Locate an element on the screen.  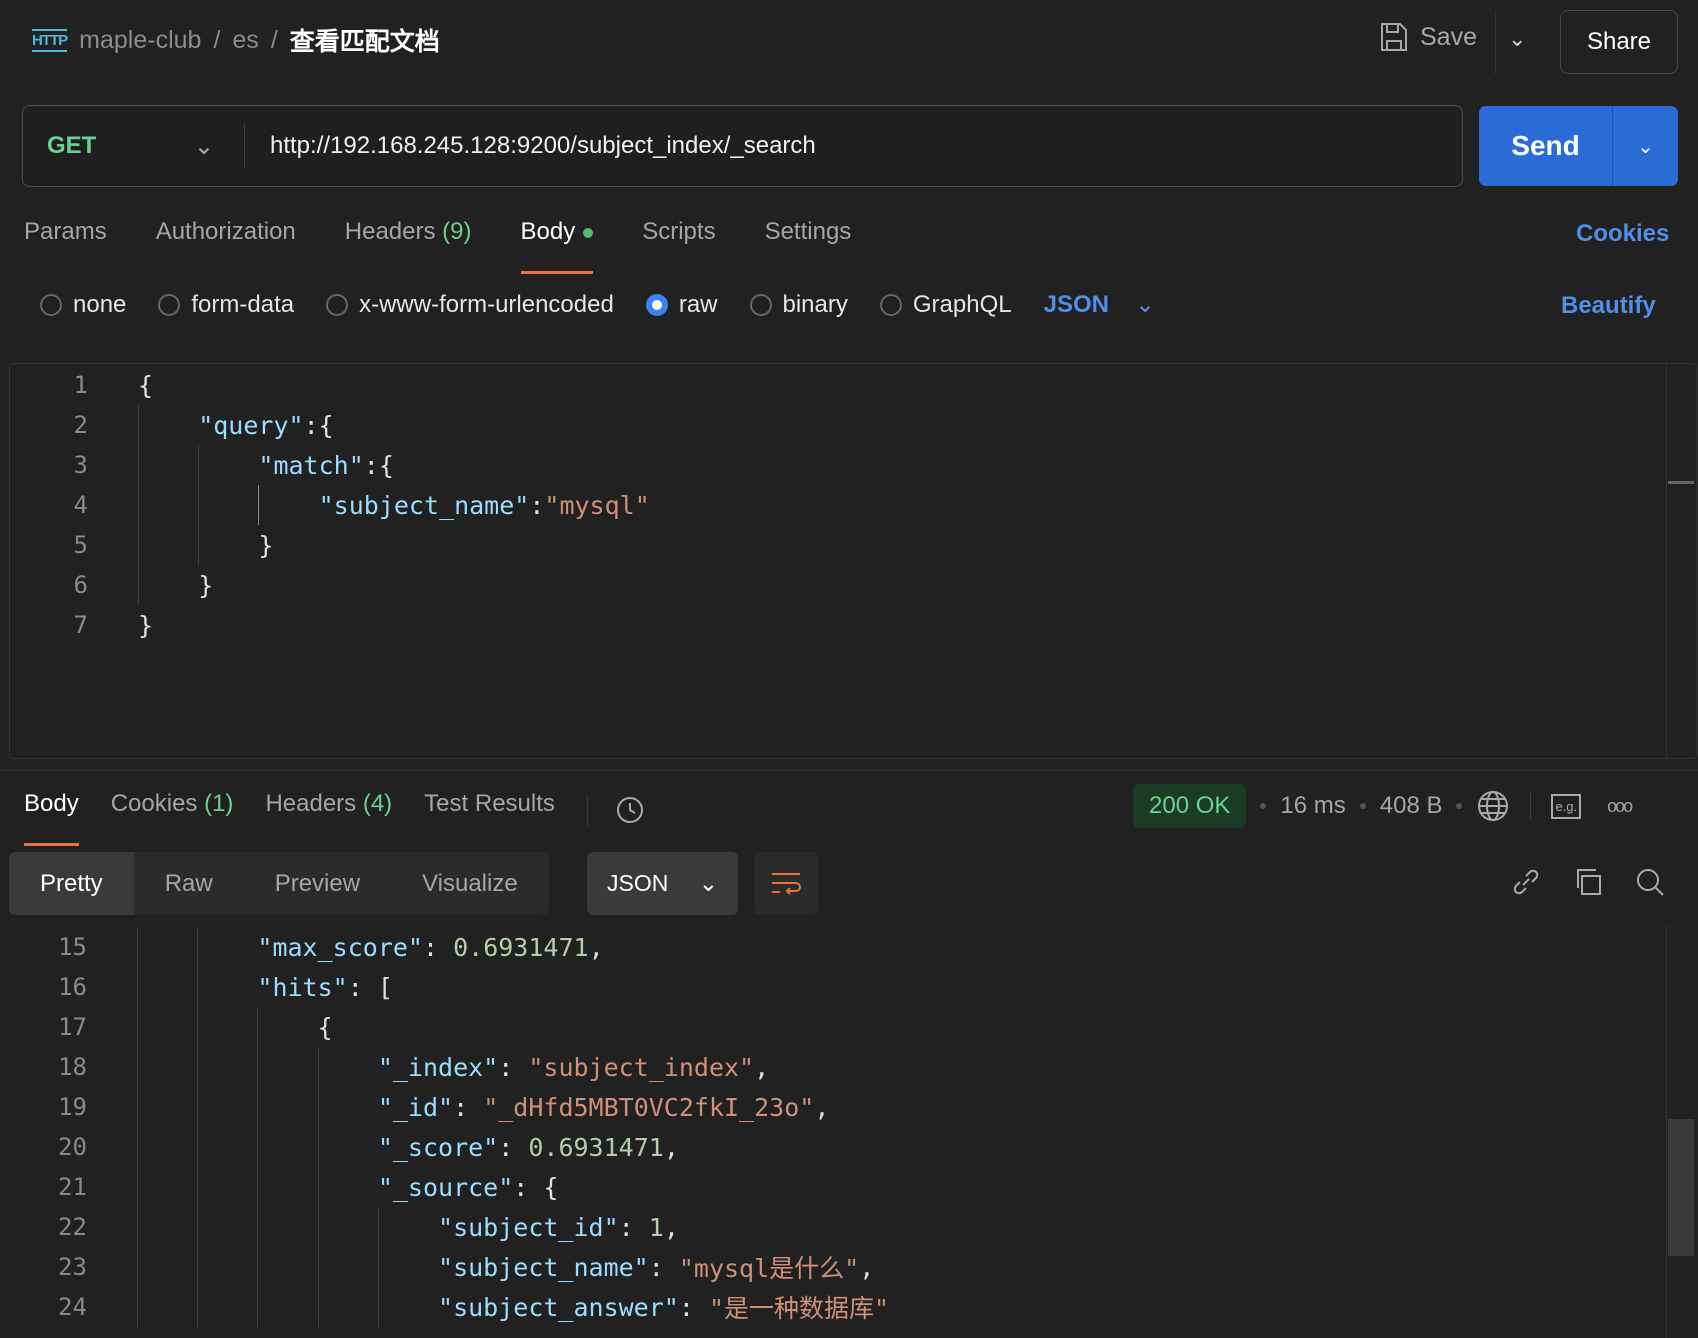
response-view-tabs: Pretty Raw Preview Visualize is located at coordinates (279, 883).